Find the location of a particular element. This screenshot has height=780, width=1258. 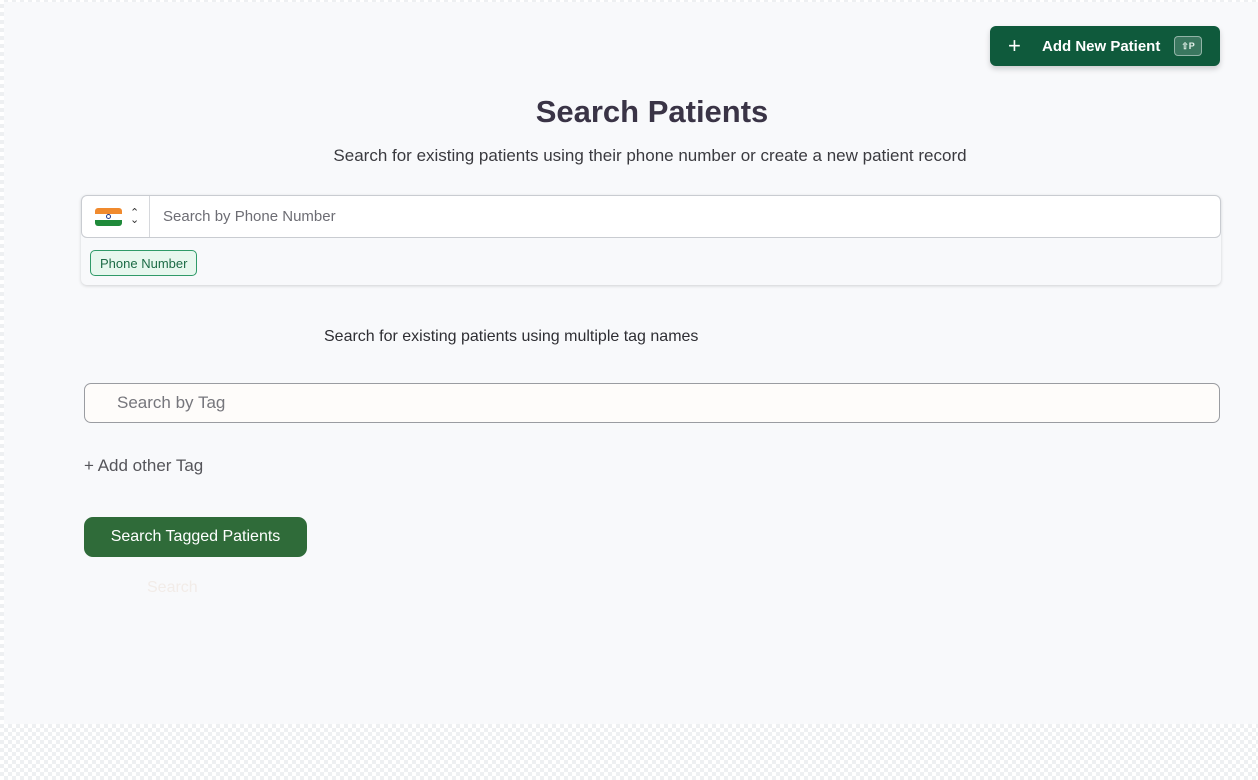

phone-search-card: ⌃⌄ Phone Number is located at coordinates (651, 240).